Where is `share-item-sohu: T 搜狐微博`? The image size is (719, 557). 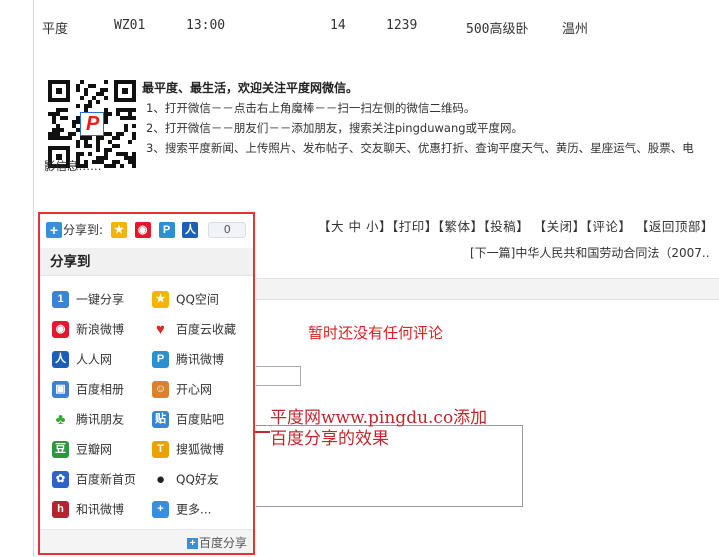
share-item-sohu: T 搜狐微博 is located at coordinates (188, 451).